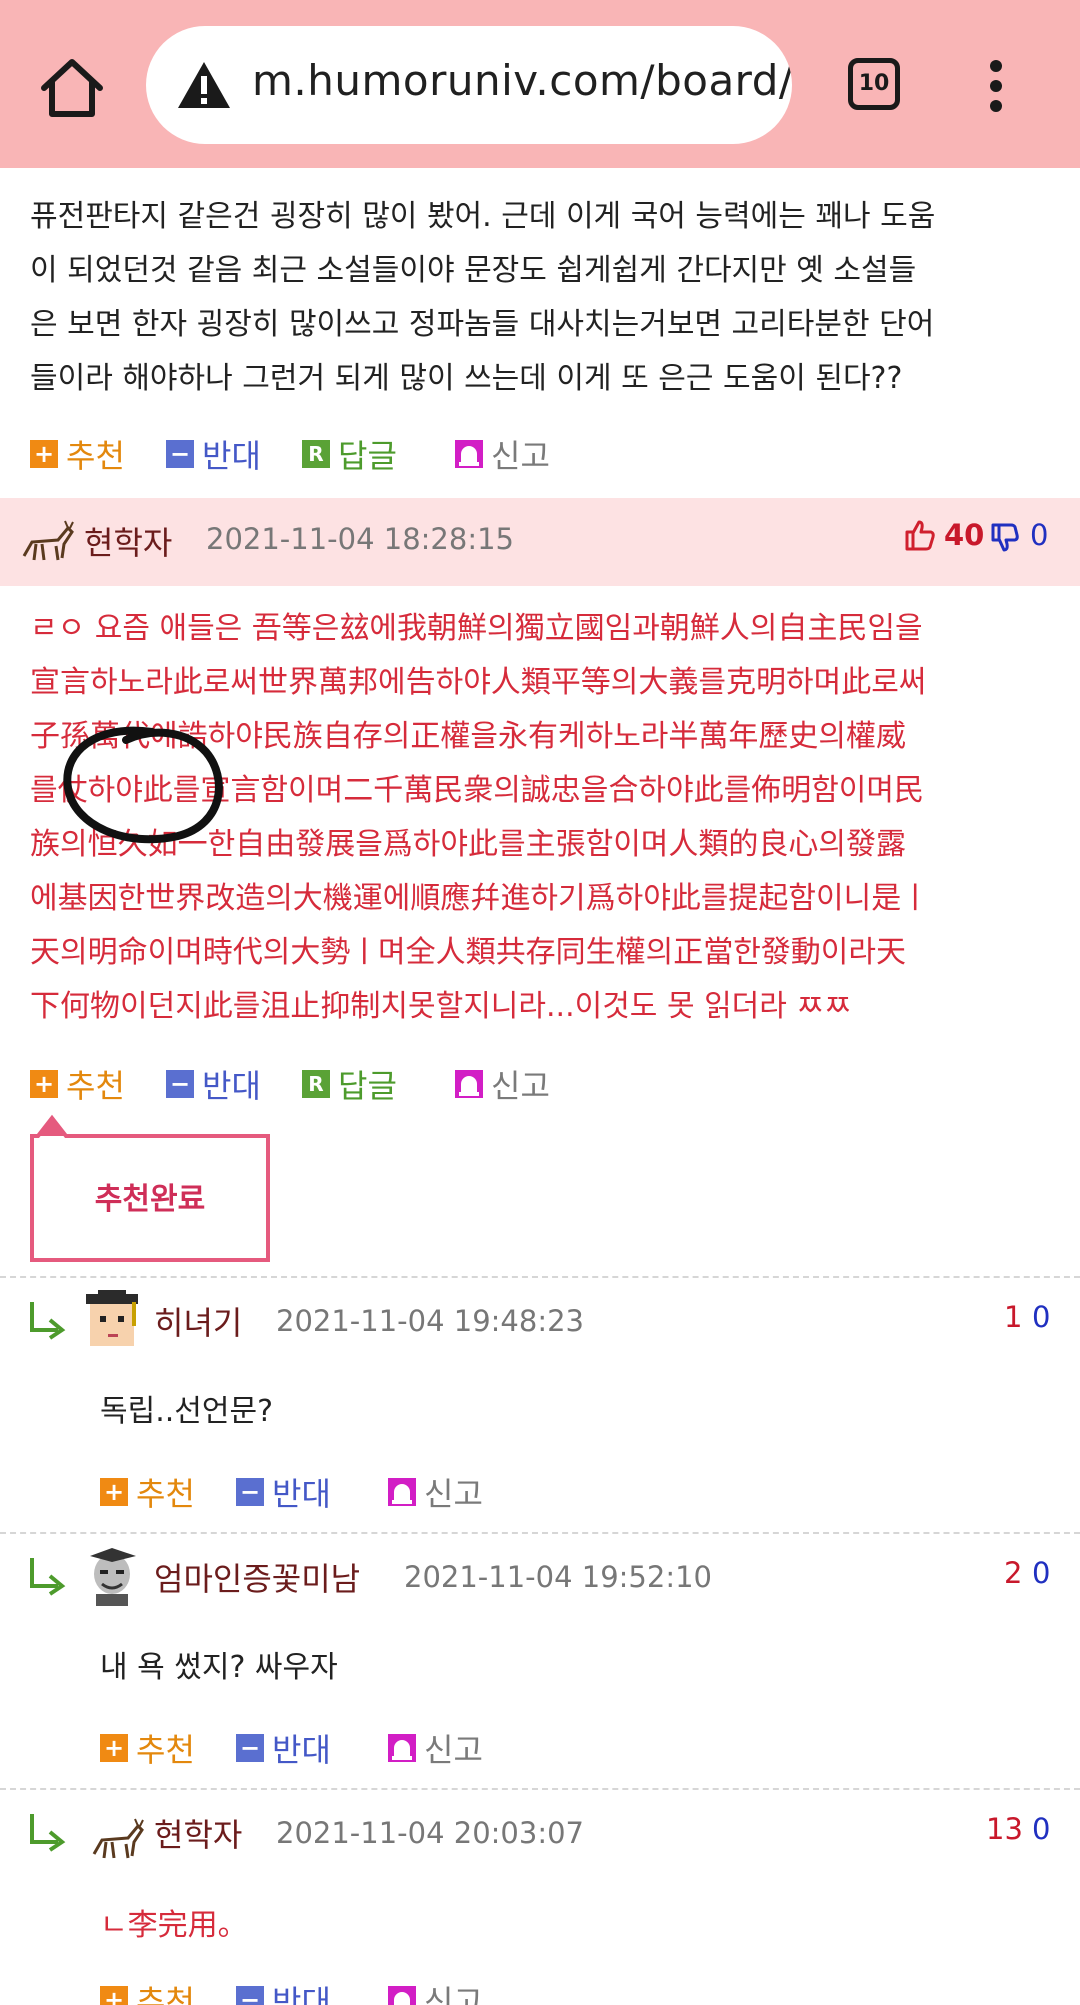  What do you see at coordinates (479, 898) in the screenshot?
I see `comment-line: 에基因한世界改造의大機運에順應幷進하기爲하야此를提起함이니是ㅣ` at bounding box center [479, 898].